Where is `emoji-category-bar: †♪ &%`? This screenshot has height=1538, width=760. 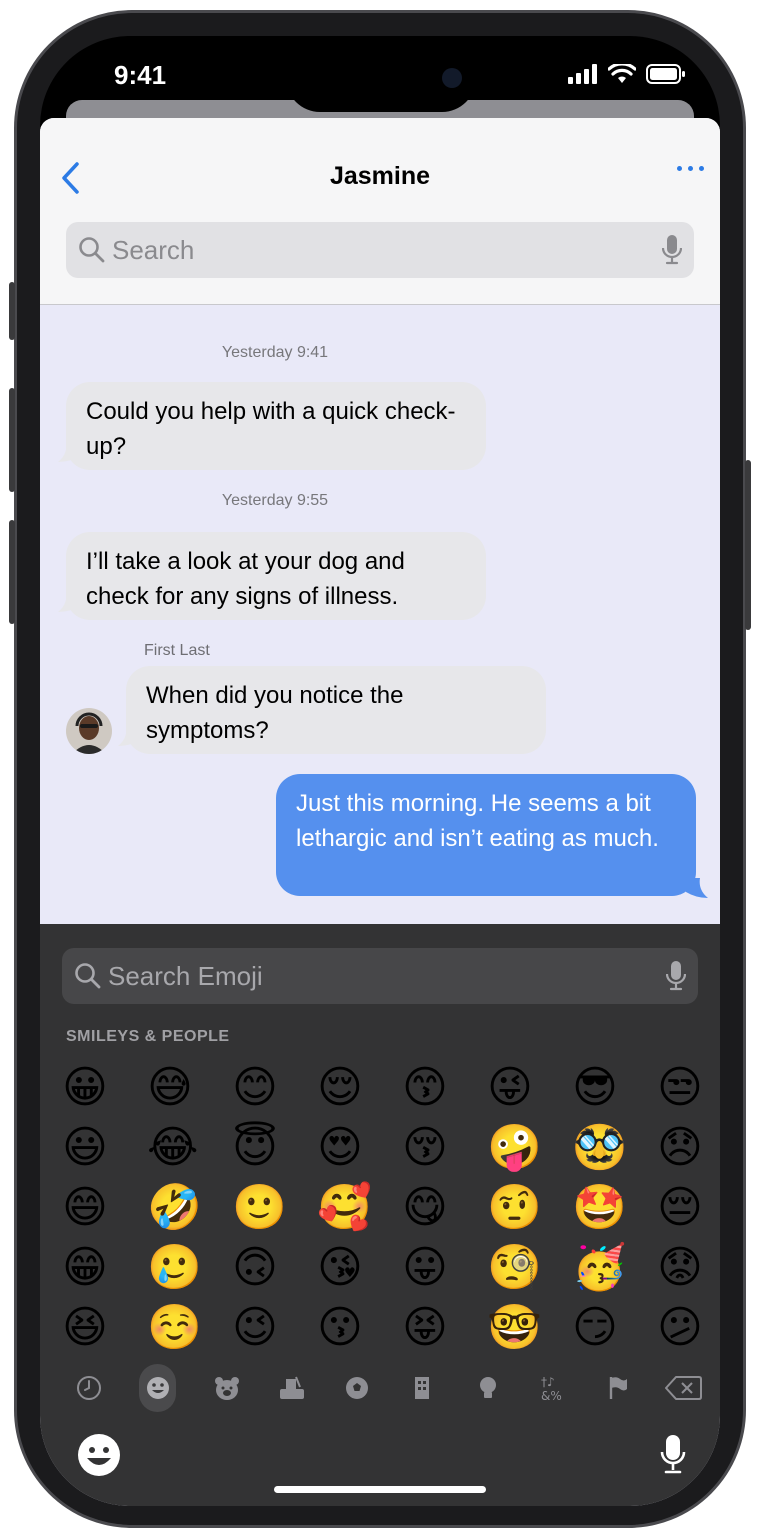
emoji-category-bar: †♪ &% is located at coordinates (386, 1388).